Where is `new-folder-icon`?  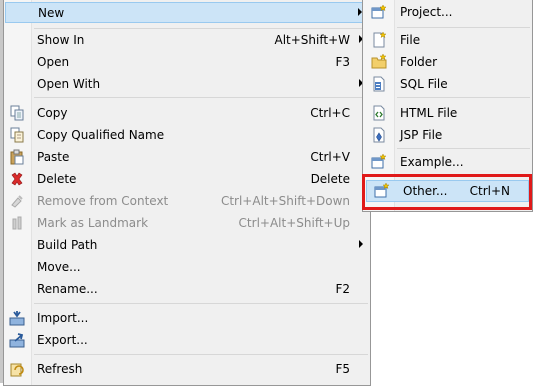
new-folder-icon is located at coordinates (379, 62).